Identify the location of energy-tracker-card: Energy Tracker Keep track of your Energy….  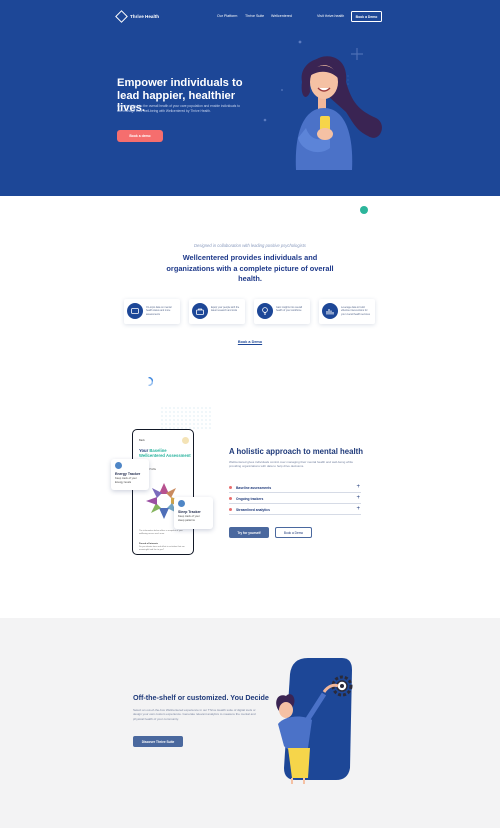
(130, 474).